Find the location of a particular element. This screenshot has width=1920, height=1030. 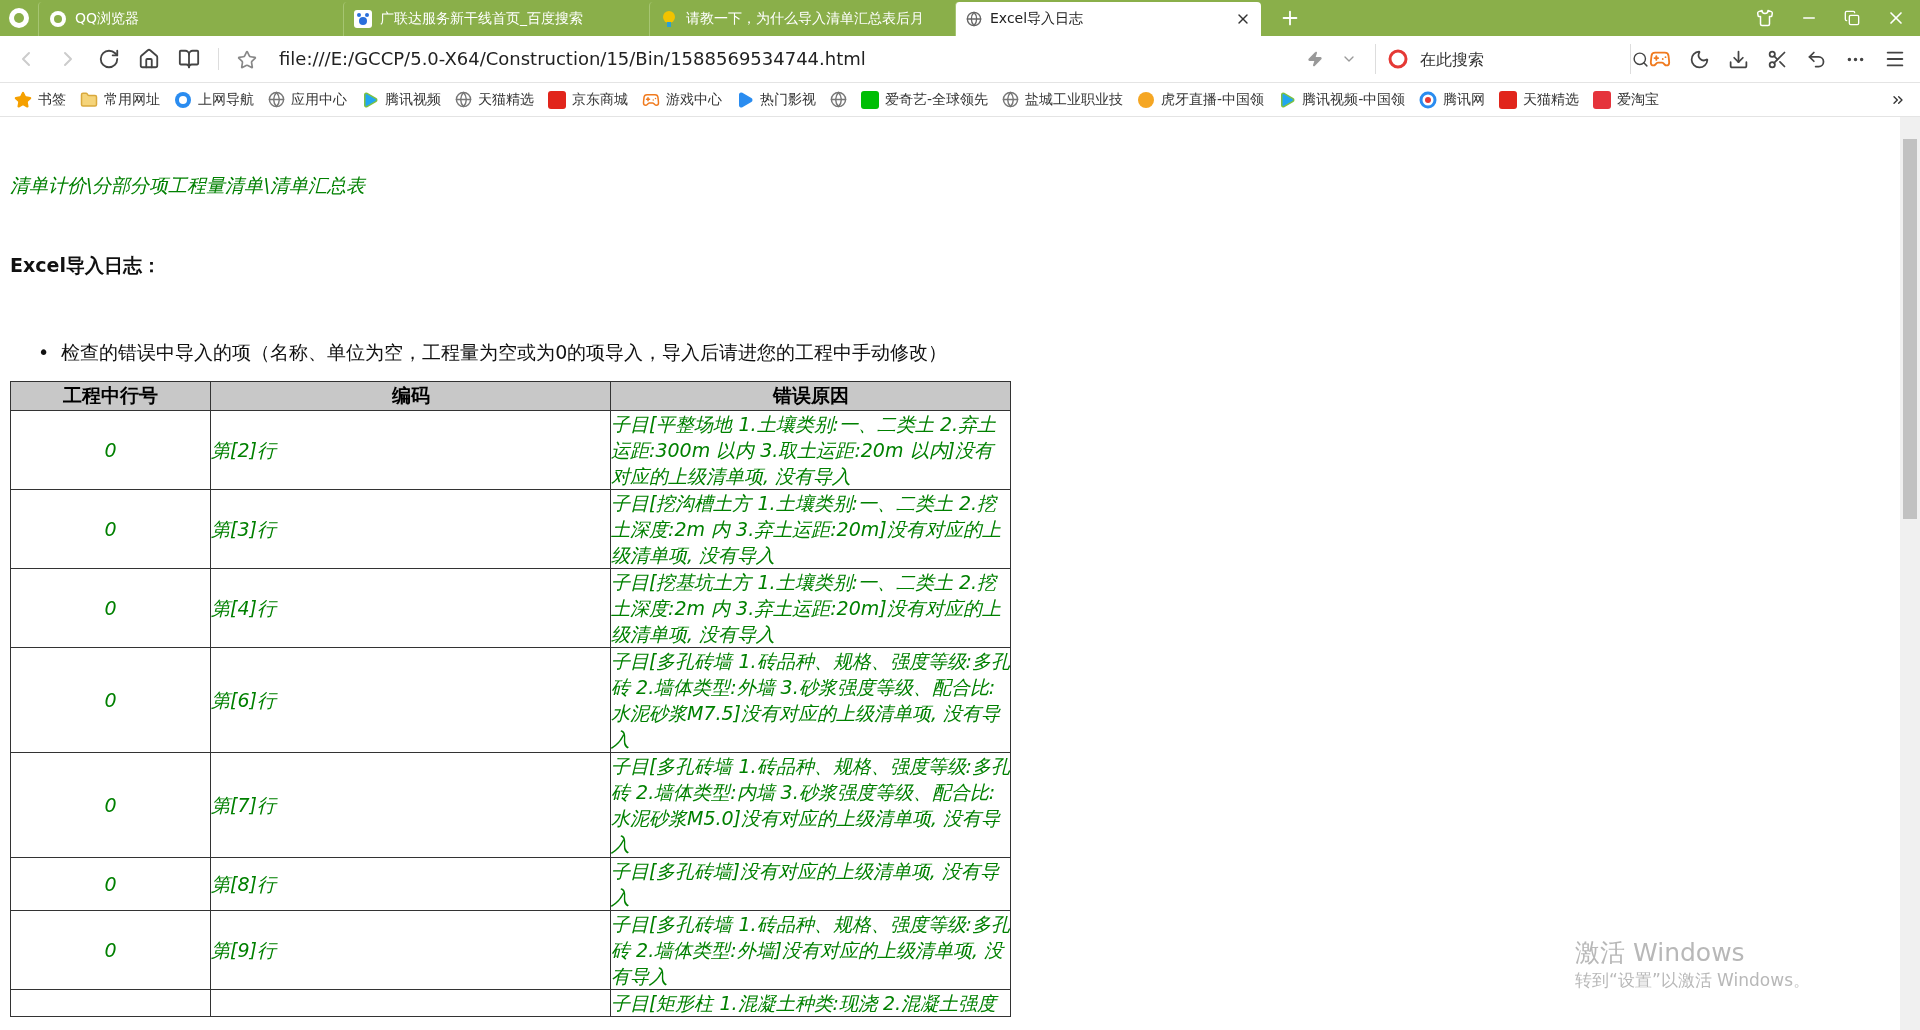

bookmark-item is located at coordinates (838, 99).